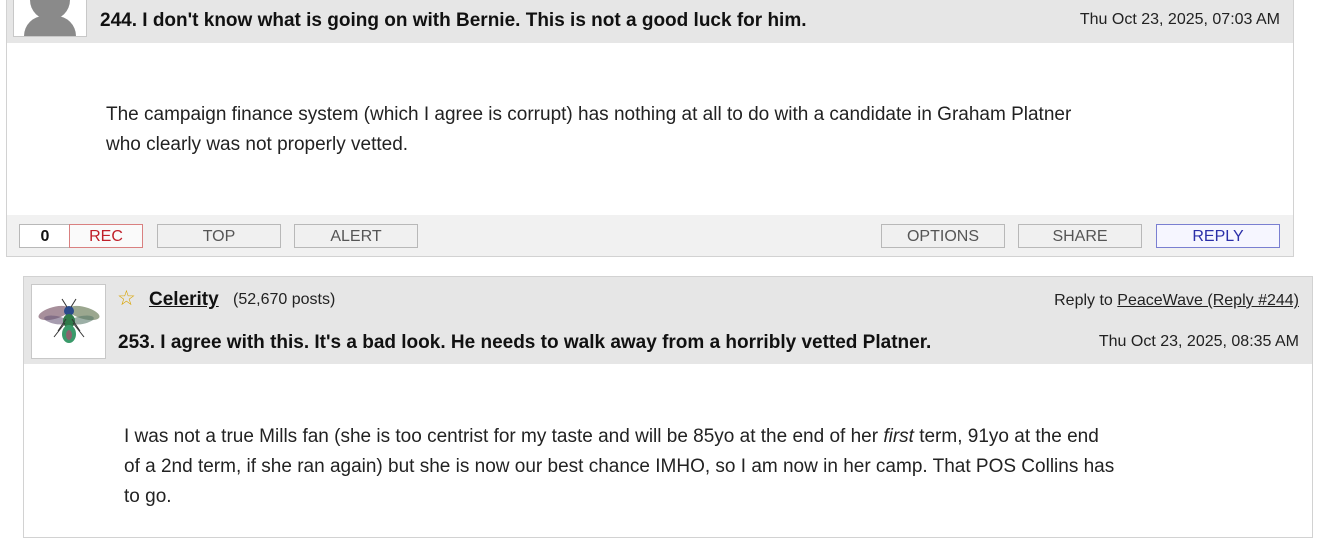 The width and height of the screenshot is (1330, 538). Describe the element at coordinates (1218, 236) in the screenshot. I see `reply-button: REPLY` at that location.